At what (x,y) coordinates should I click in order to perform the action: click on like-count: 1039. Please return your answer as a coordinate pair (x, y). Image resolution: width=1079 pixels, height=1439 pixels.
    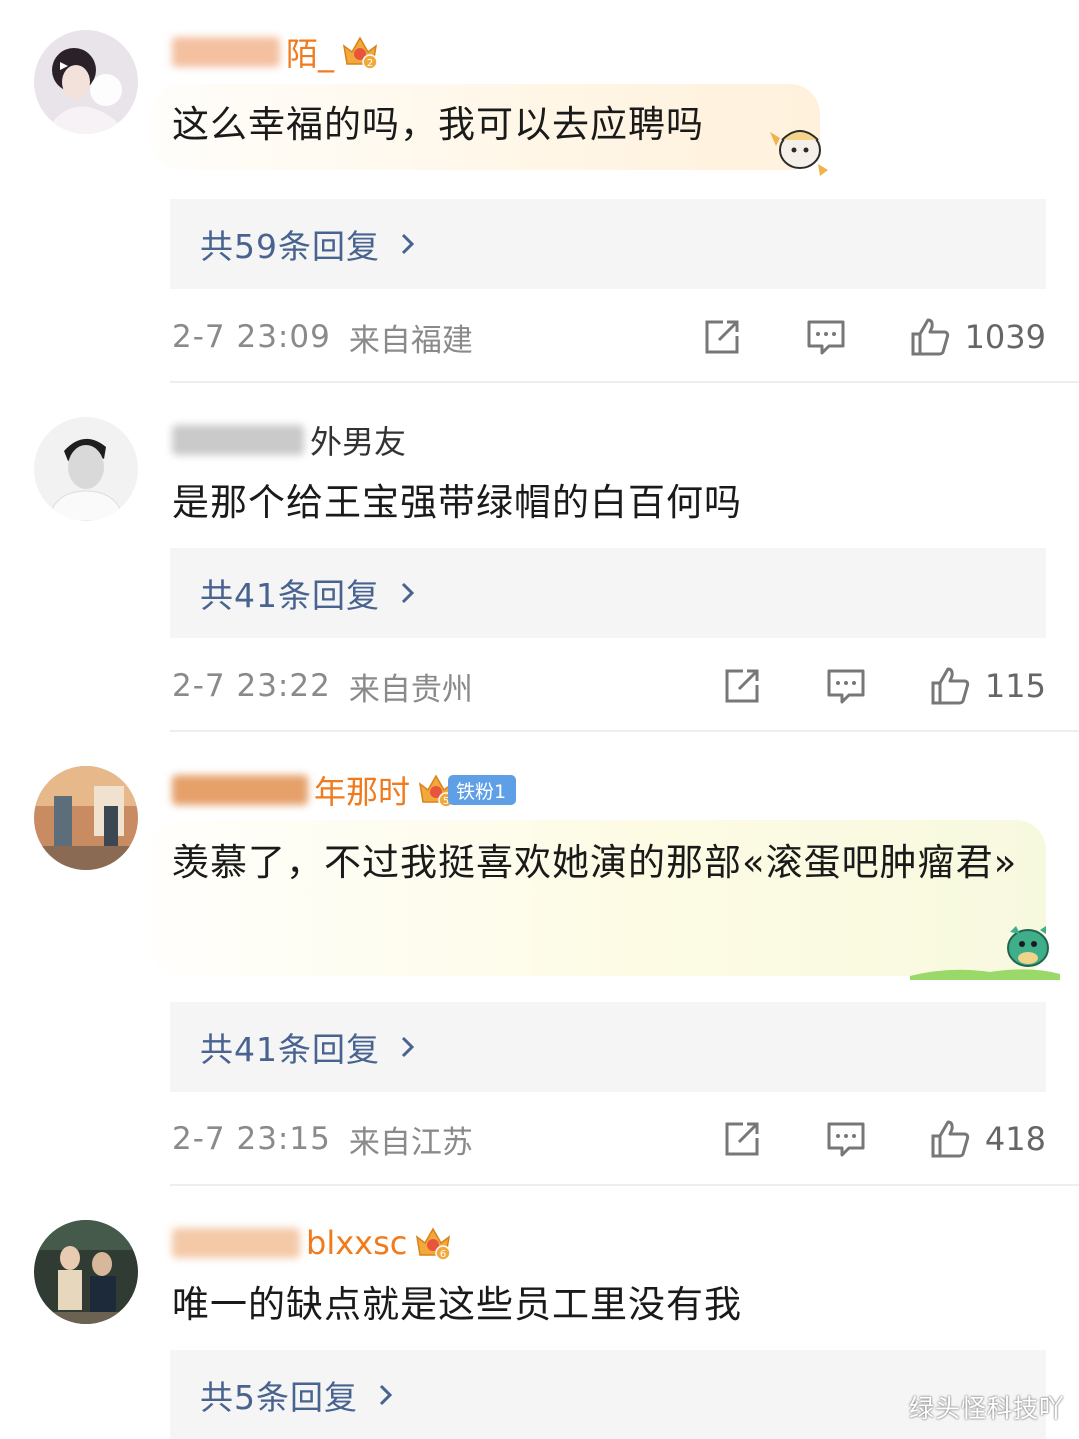
    Looking at the image, I should click on (1005, 337).